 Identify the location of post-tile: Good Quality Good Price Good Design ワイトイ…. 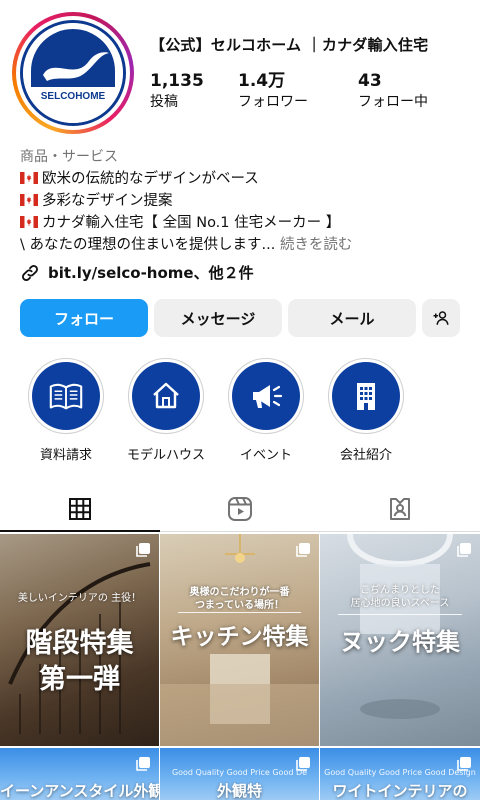
(400, 774).